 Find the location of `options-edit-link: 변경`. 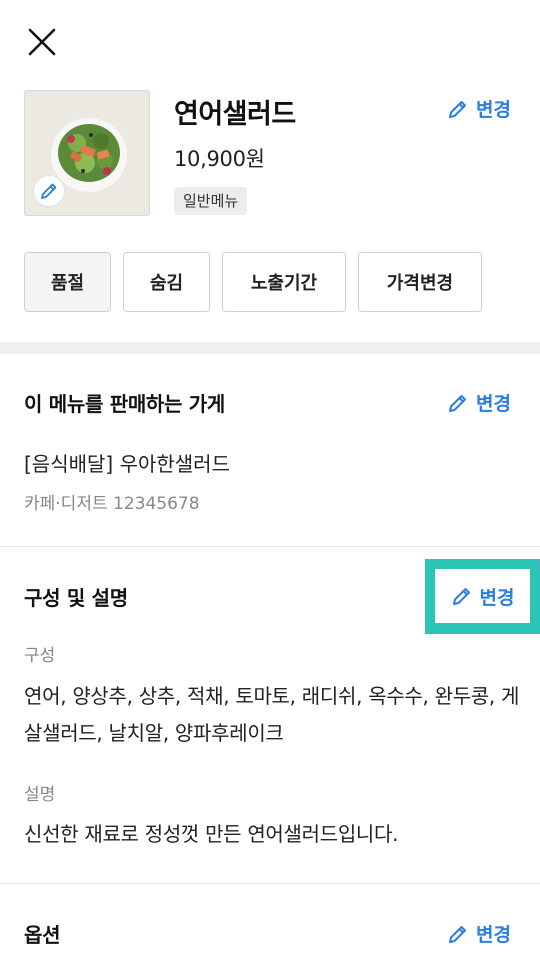

options-edit-link: 변경 is located at coordinates (479, 933).